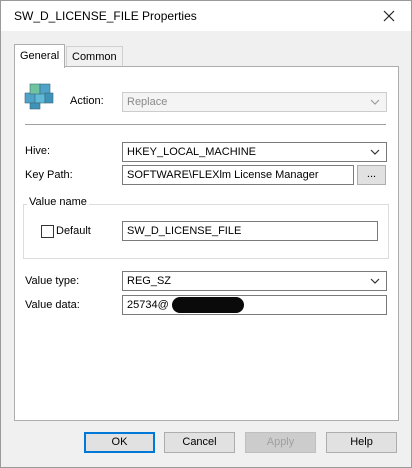 The image size is (412, 468). I want to click on apply-button: Apply, so click(280, 442).